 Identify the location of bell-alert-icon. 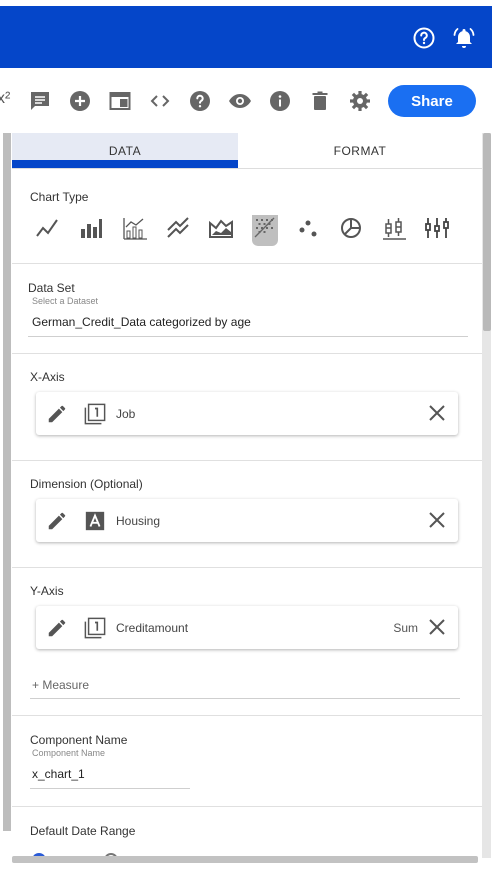
(464, 38).